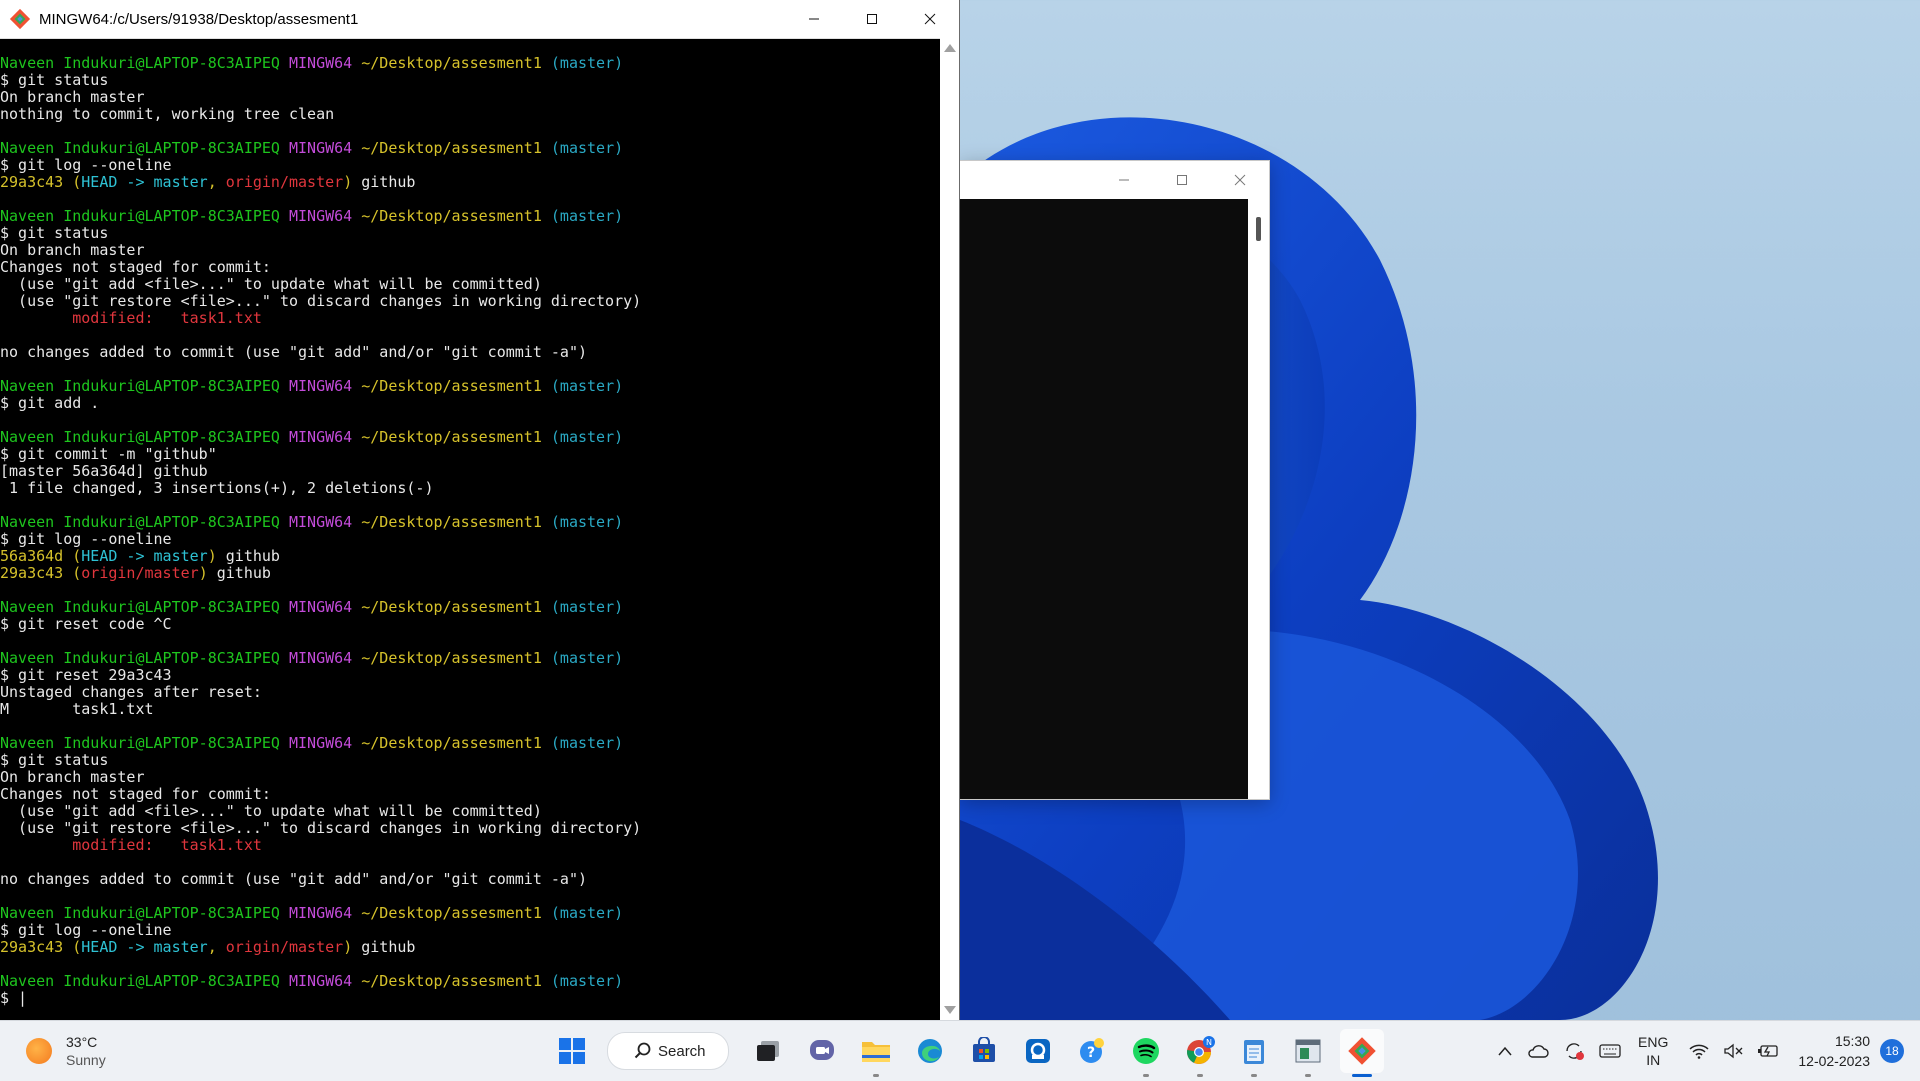 Image resolution: width=1920 pixels, height=1081 pixels. I want to click on notification-count-badge: 18, so click(1892, 1051).